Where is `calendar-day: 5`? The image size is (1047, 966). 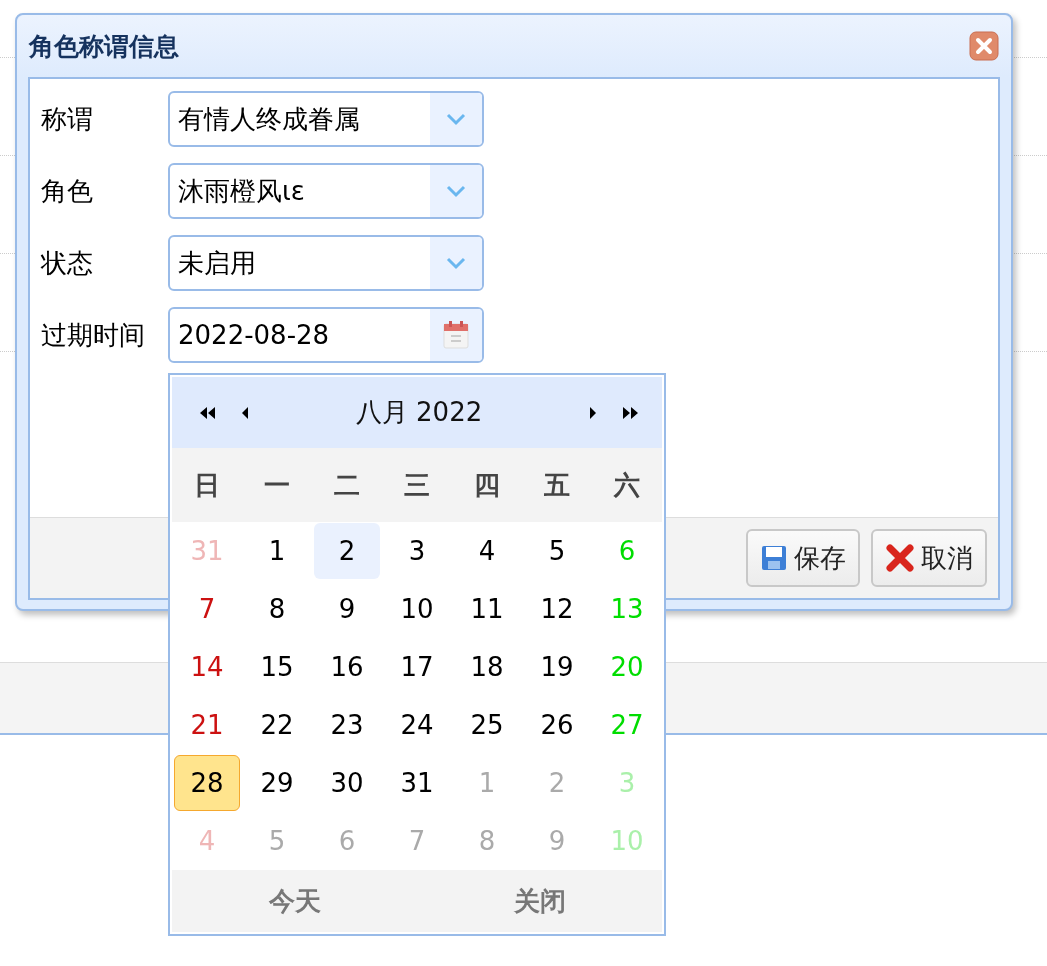 calendar-day: 5 is located at coordinates (557, 551).